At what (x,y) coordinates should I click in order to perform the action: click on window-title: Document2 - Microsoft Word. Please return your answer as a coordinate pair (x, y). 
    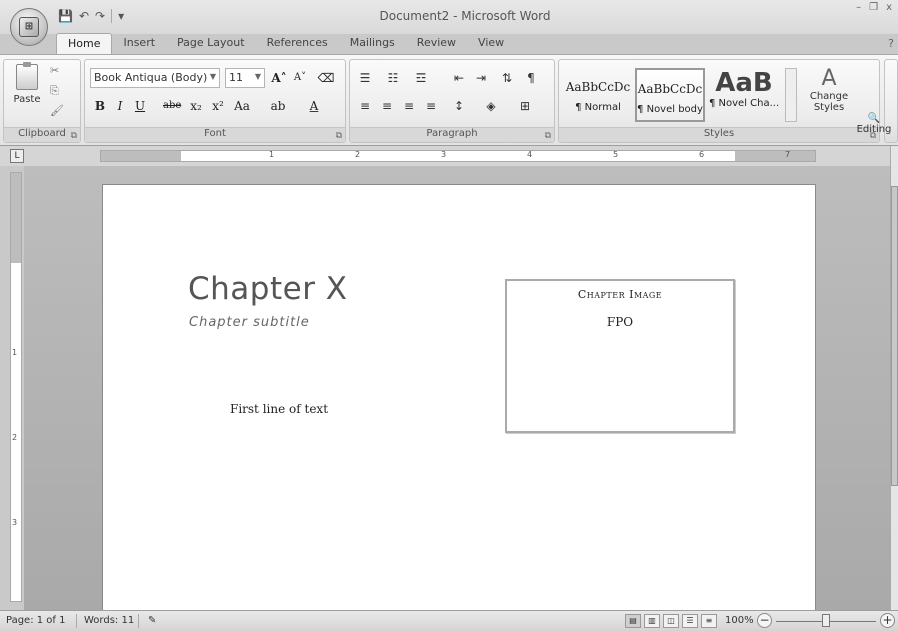
    Looking at the image, I should click on (465, 16).